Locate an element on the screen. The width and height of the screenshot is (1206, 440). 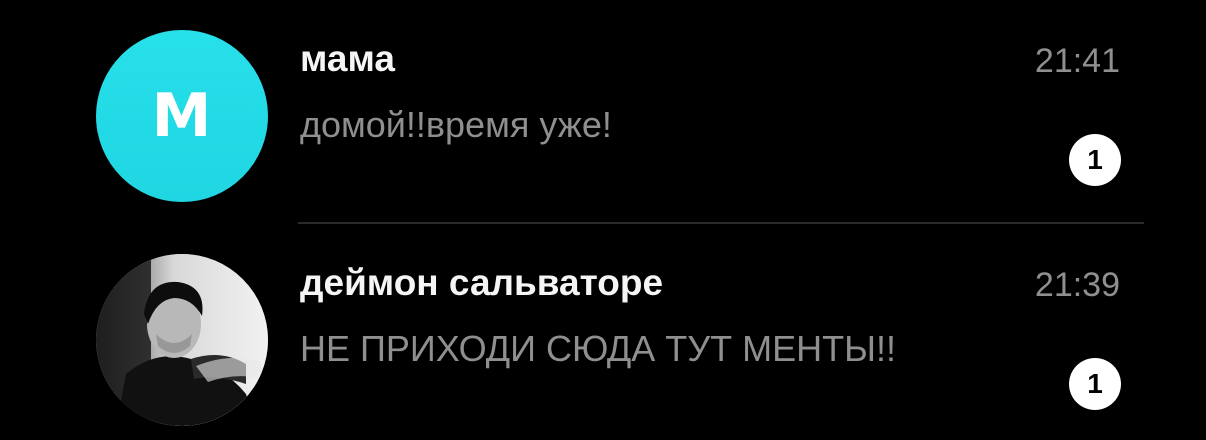
message-preview: домой!!время уже! is located at coordinates (456, 124).